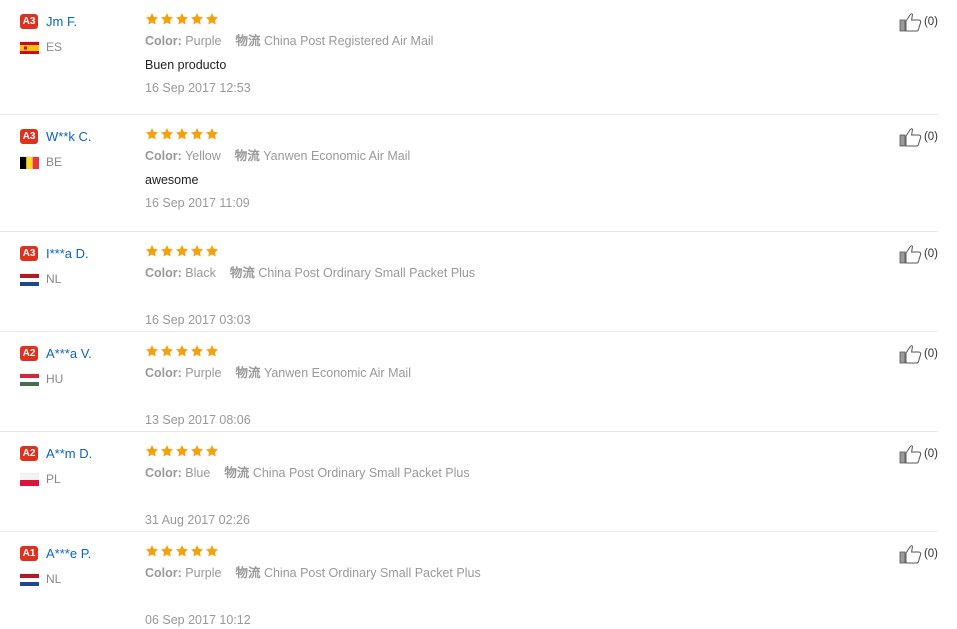  What do you see at coordinates (198, 320) in the screenshot?
I see `review-date: 16 Sep 2017 03:03` at bounding box center [198, 320].